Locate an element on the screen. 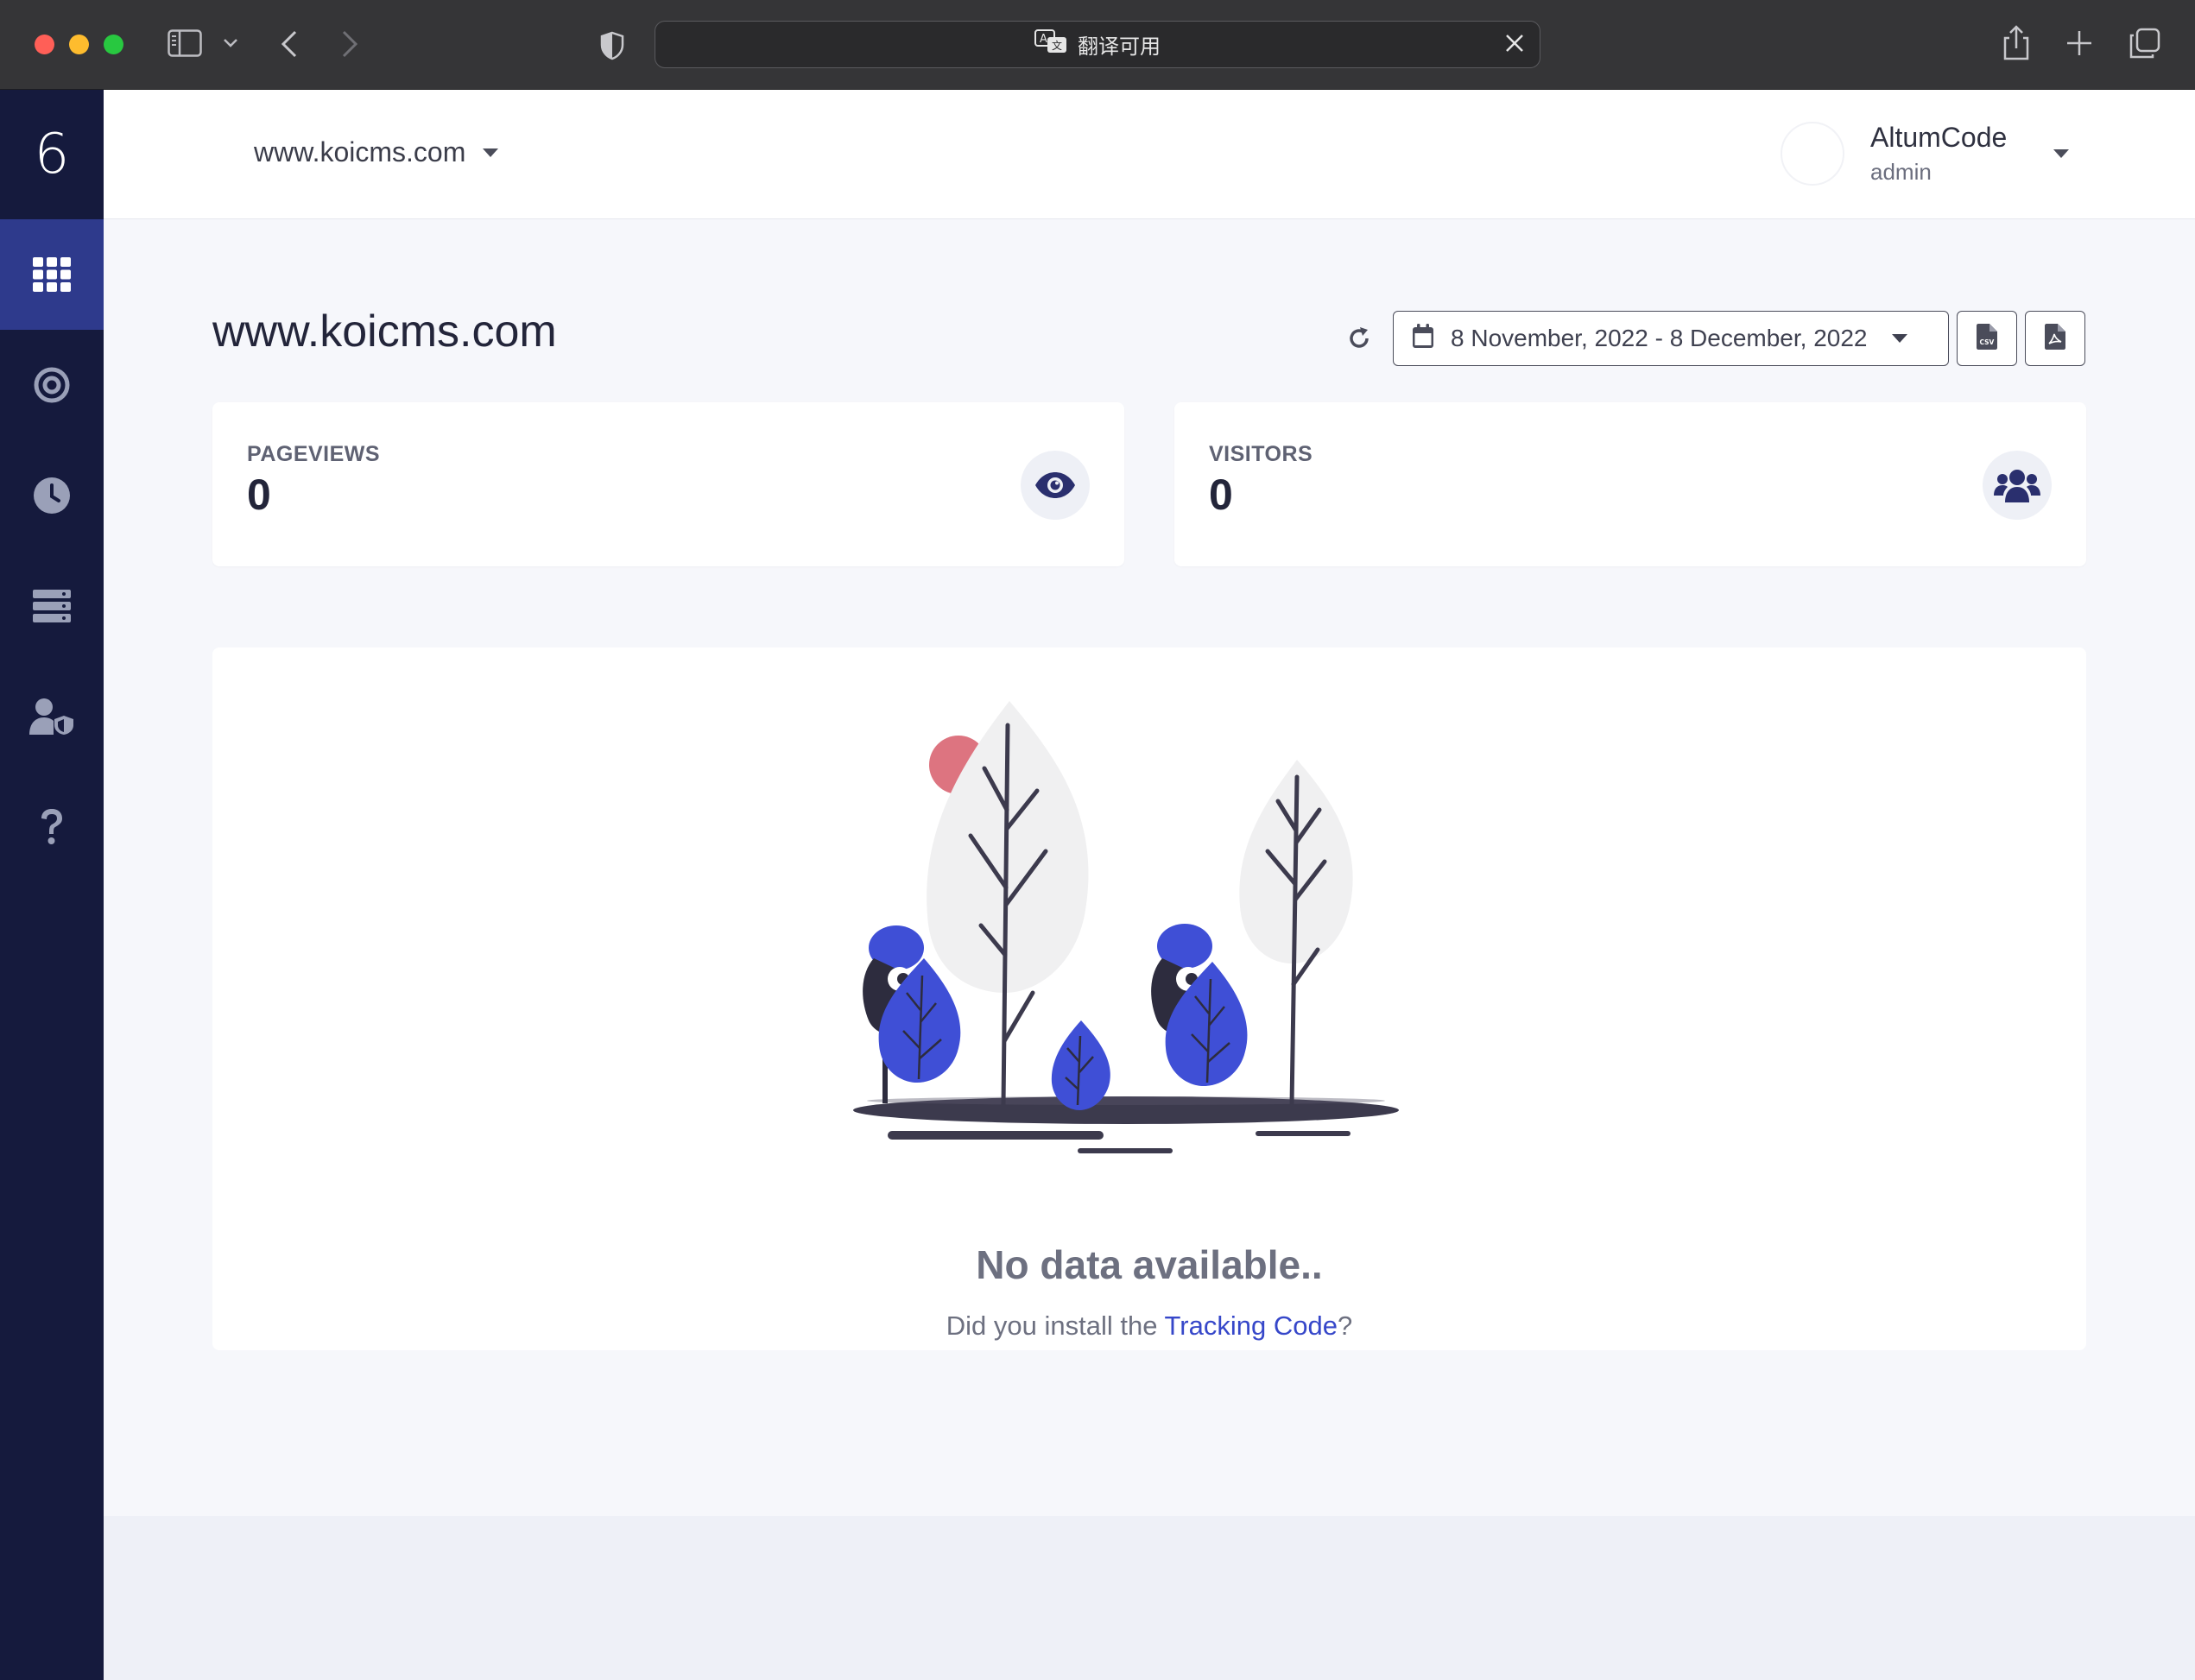 This screenshot has width=2195, height=1680. date-range-label: 8 November, 2022 - 8 December, 2022 is located at coordinates (1660, 338).